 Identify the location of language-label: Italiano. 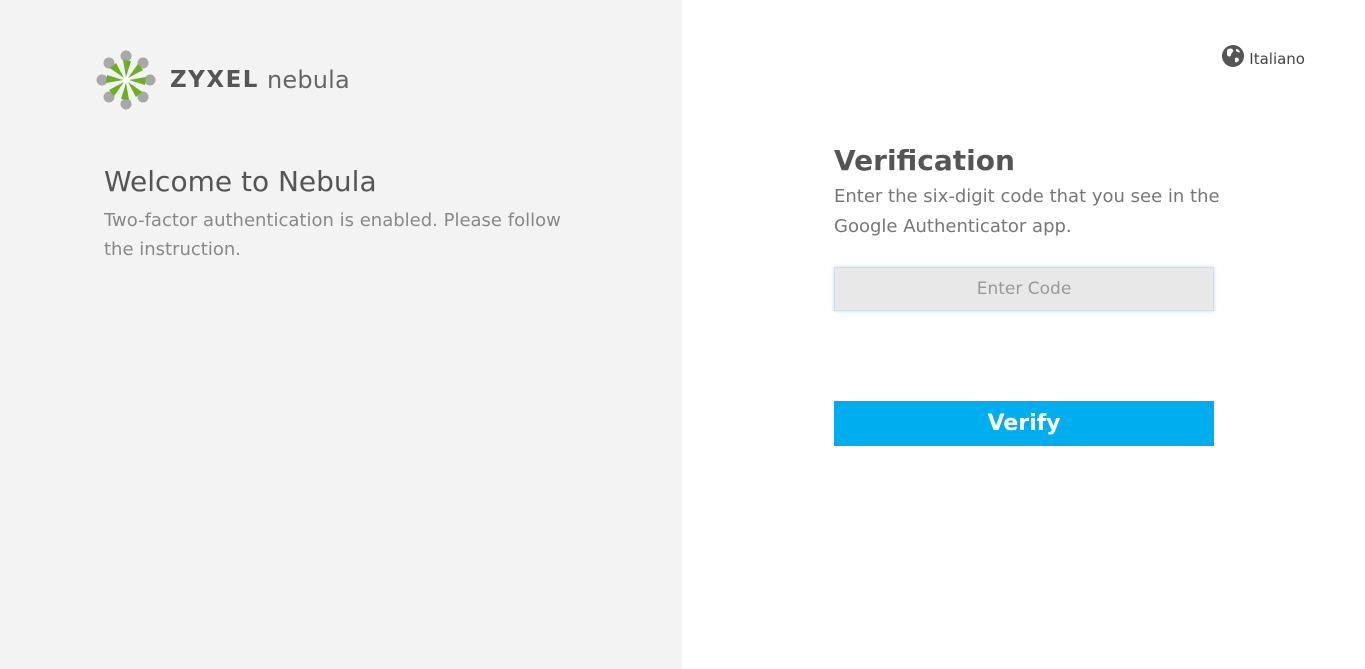
(1277, 59).